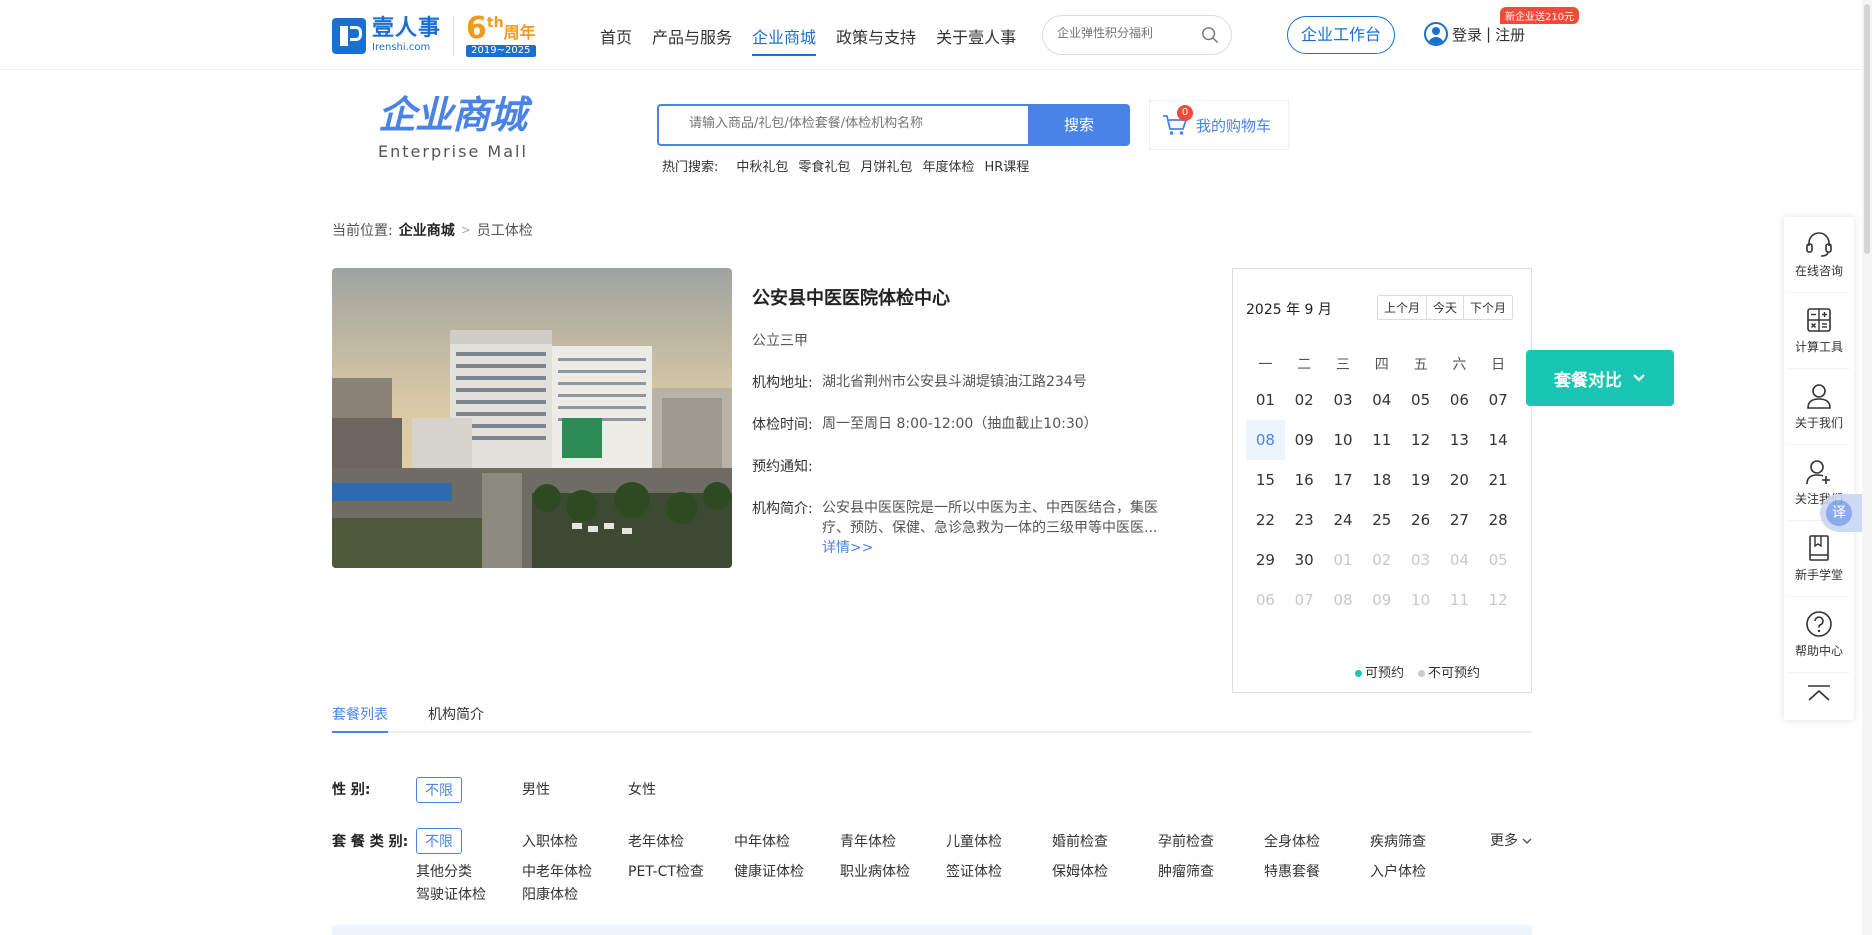 Image resolution: width=1872 pixels, height=935 pixels. Describe the element at coordinates (1819, 407) in the screenshot. I see `sidebar-about-us: 关于我们` at that location.